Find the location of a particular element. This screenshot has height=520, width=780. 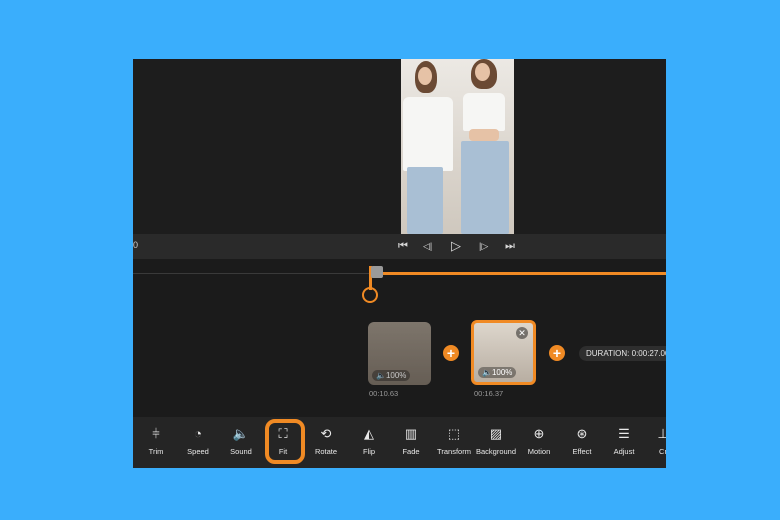

tool-fit: ⛶ Fit is located at coordinates (283, 441).